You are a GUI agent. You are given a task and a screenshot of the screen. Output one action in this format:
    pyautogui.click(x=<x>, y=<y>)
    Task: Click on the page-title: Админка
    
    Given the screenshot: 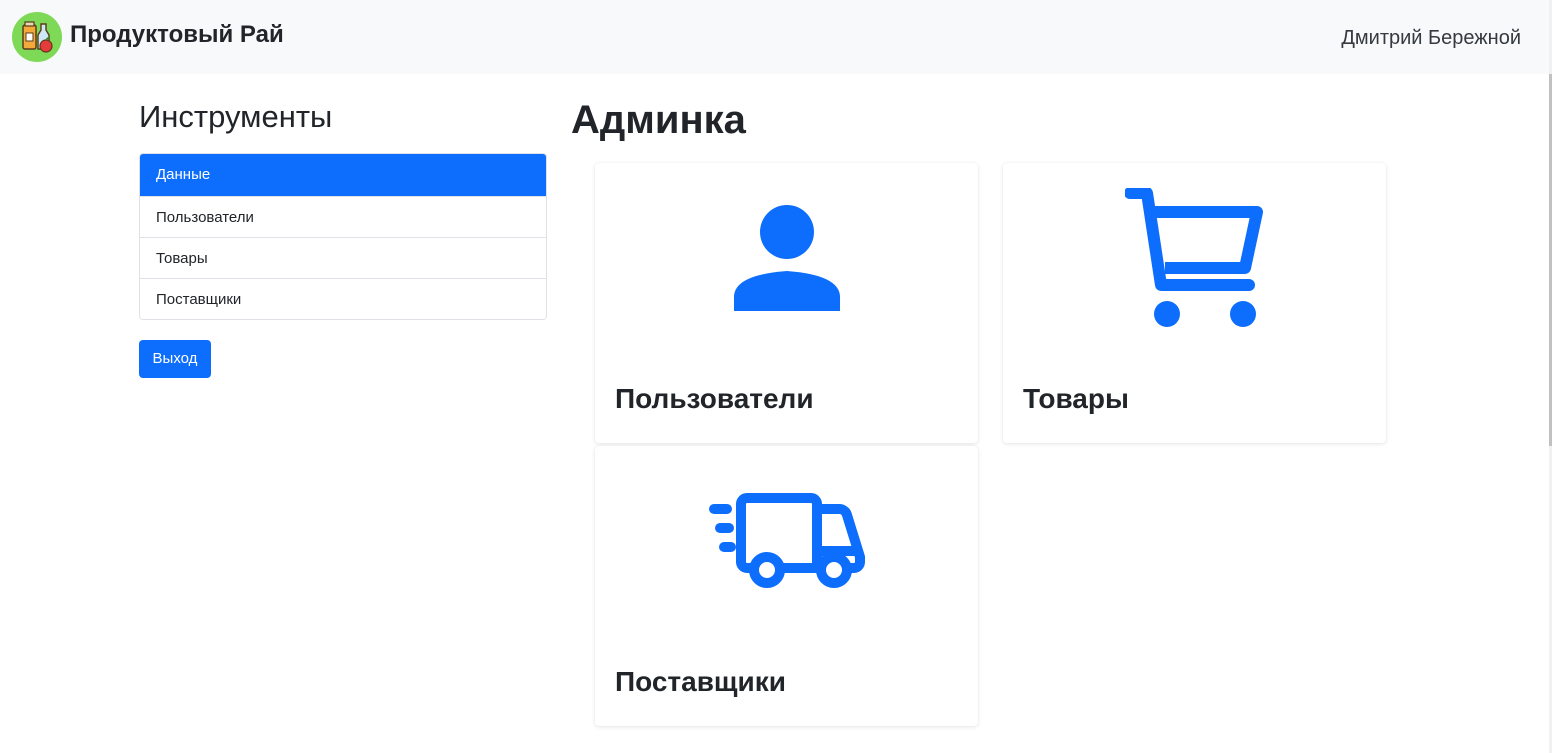 What is the action you would take?
    pyautogui.click(x=658, y=120)
    